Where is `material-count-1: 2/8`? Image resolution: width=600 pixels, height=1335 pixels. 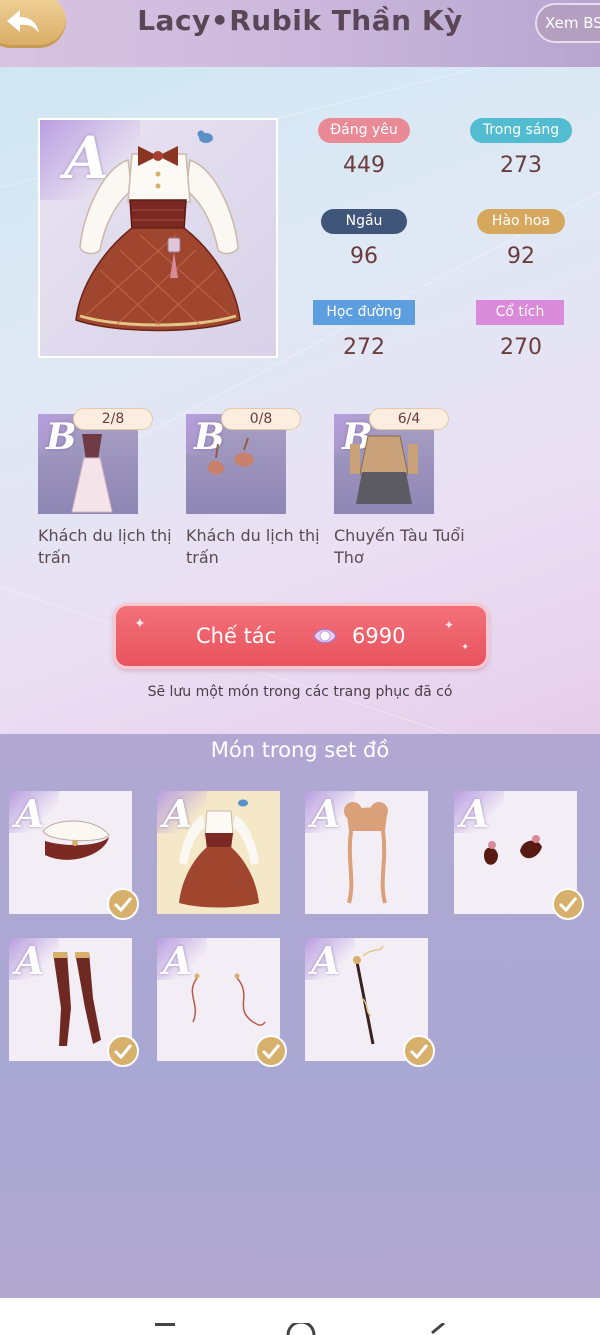
material-count-1: 2/8 is located at coordinates (113, 419).